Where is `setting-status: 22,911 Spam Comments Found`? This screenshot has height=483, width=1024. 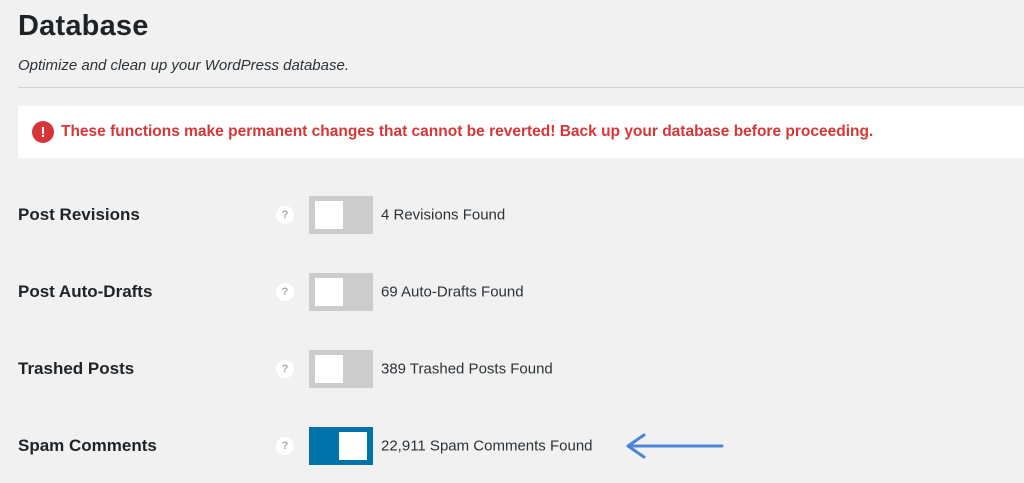
setting-status: 22,911 Spam Comments Found is located at coordinates (487, 446).